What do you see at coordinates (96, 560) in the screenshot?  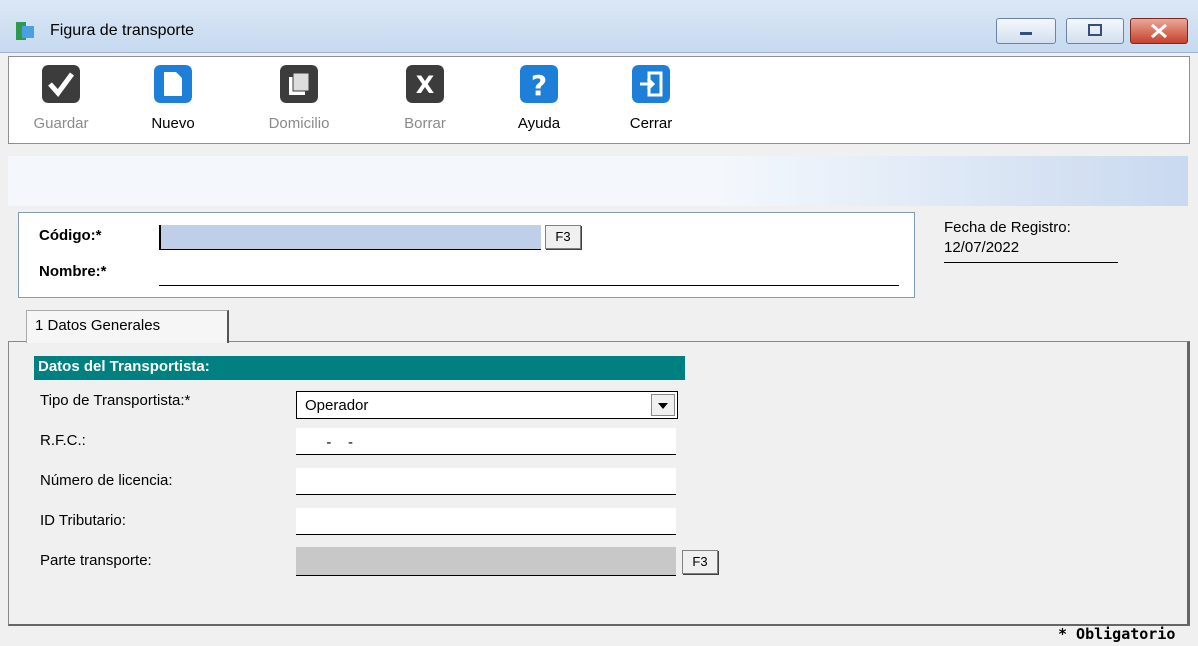 I see `parte-transporte-label: Parte transporte:` at bounding box center [96, 560].